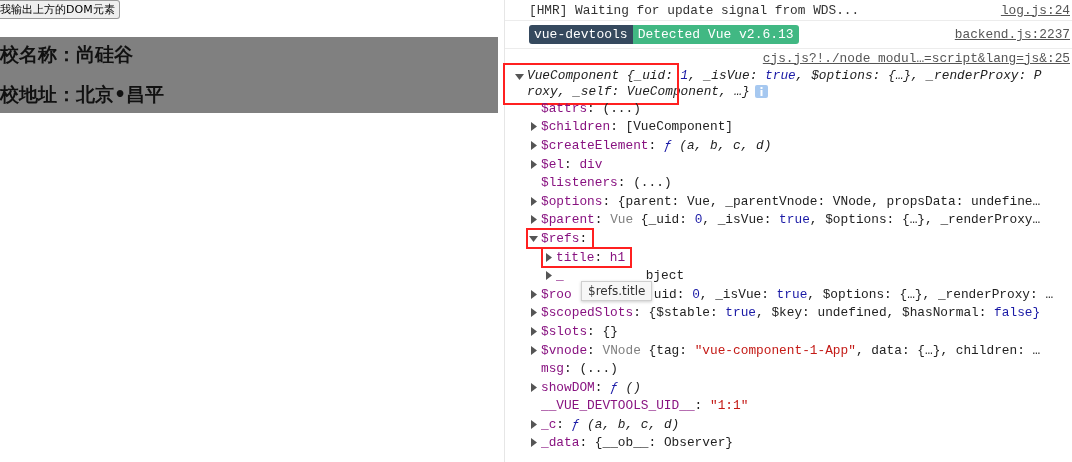  I want to click on value-text: h1, so click(617, 257).